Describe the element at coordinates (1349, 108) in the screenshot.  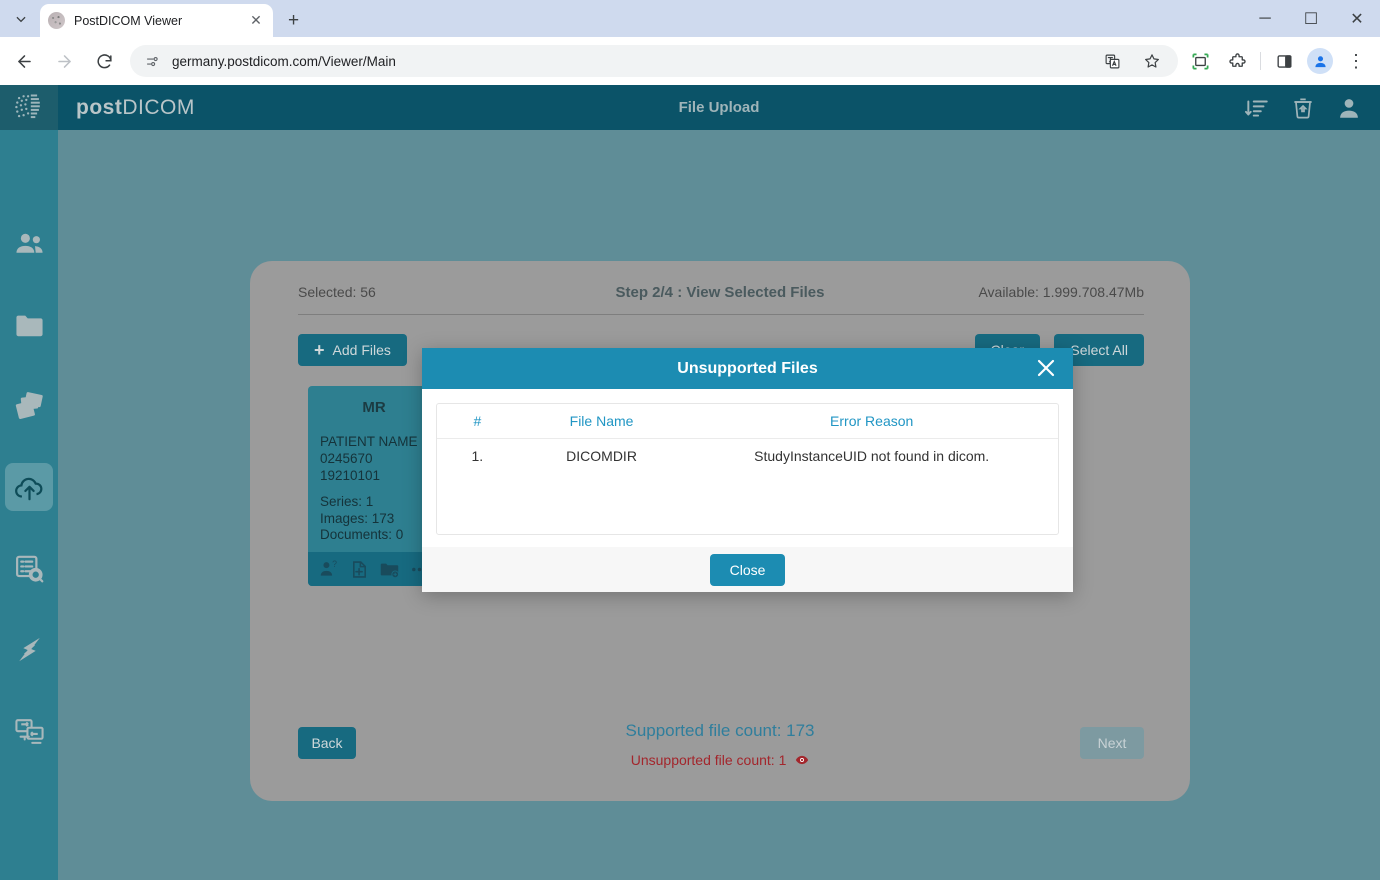
I see `user-account-icon` at that location.